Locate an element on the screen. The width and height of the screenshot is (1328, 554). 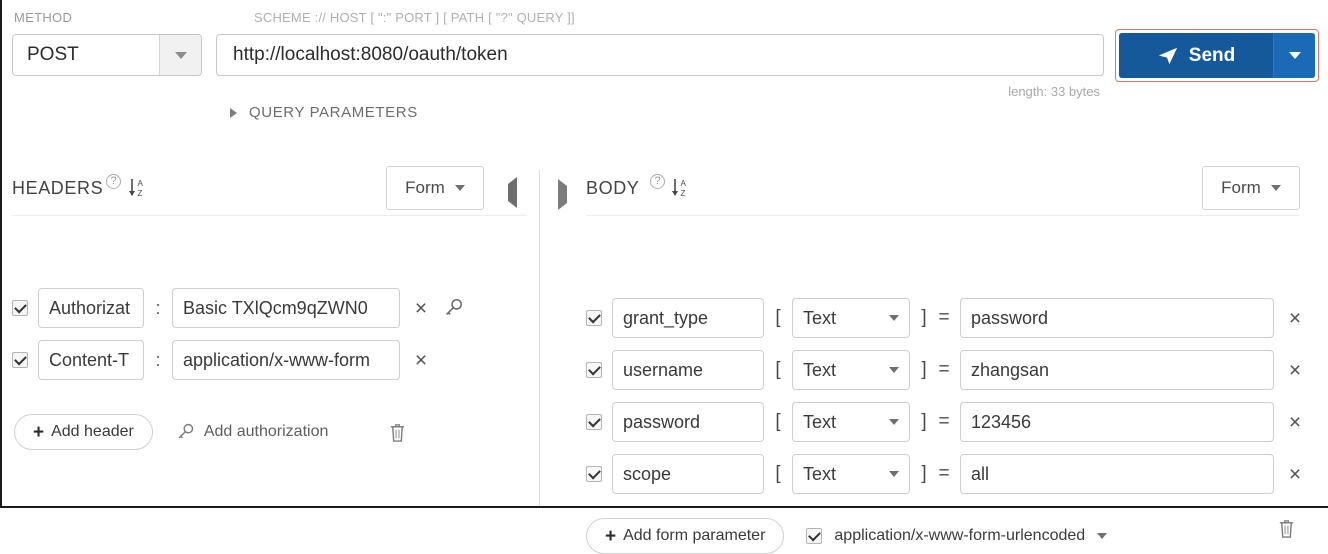
query-parameters-toggle: QUERY PARAMETERS is located at coordinates (324, 112).